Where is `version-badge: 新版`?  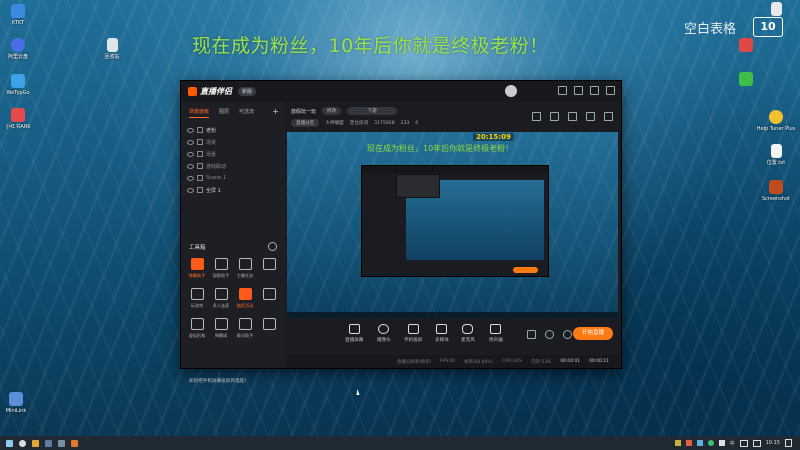
version-badge: 新版 is located at coordinates (247, 91).